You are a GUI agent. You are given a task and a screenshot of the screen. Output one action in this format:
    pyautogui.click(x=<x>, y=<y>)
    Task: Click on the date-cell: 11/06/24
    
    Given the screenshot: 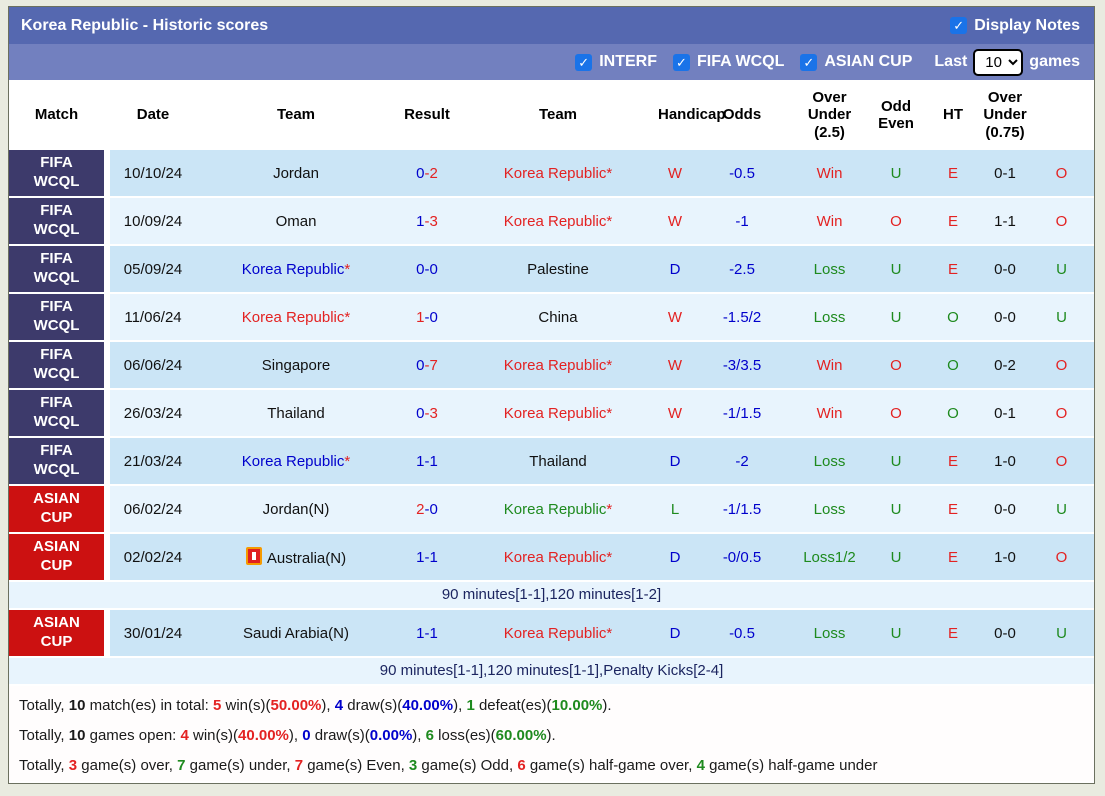 What is the action you would take?
    pyautogui.click(x=153, y=317)
    